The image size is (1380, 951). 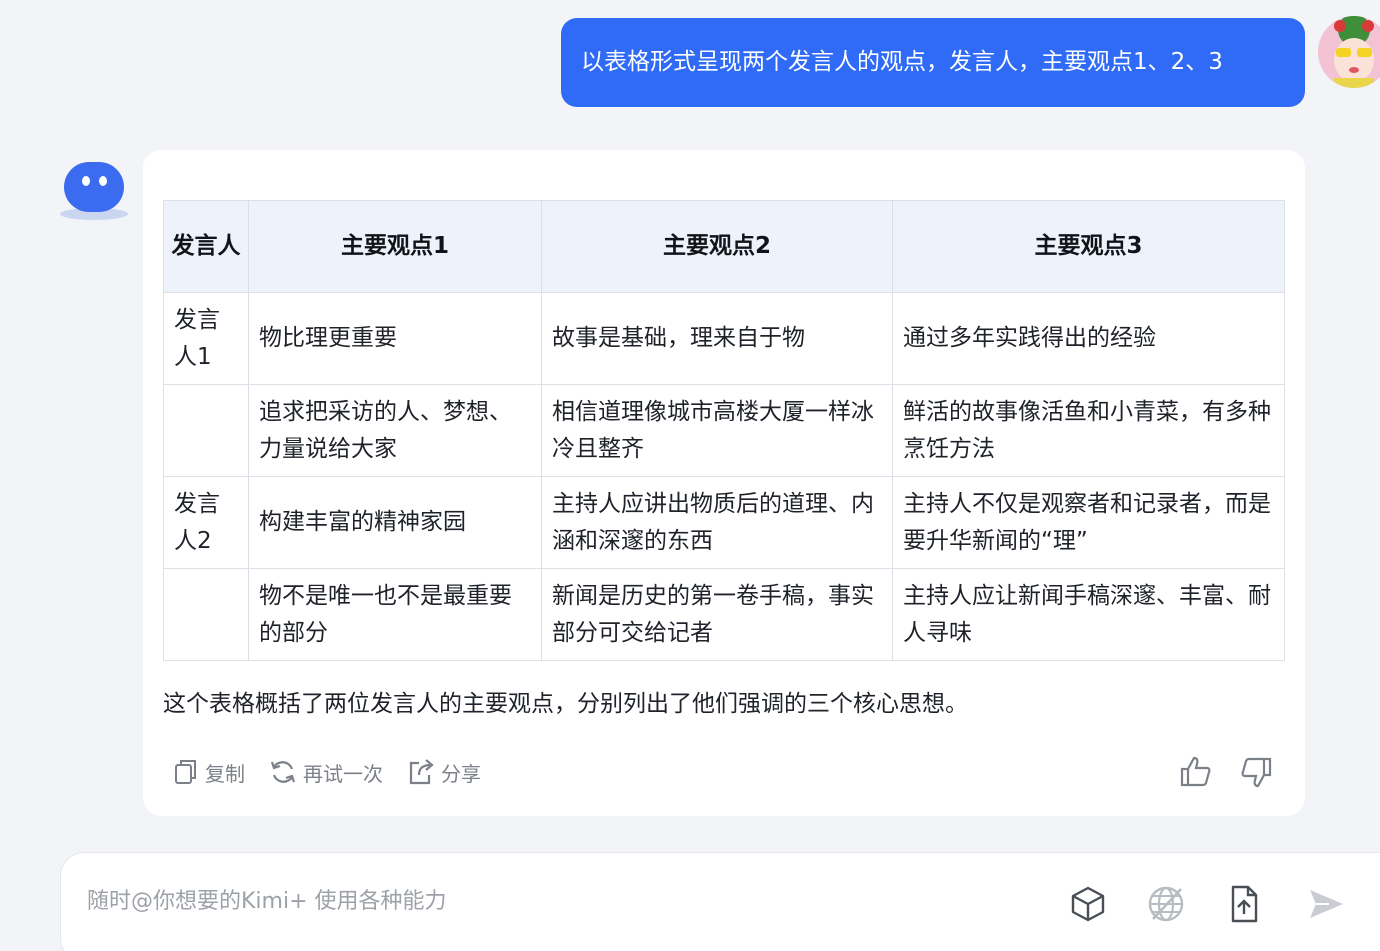 What do you see at coordinates (1088, 522) in the screenshot?
I see `table-cell: 主持人不仅是观察者和记录者，而是要升华新闻的“理”` at bounding box center [1088, 522].